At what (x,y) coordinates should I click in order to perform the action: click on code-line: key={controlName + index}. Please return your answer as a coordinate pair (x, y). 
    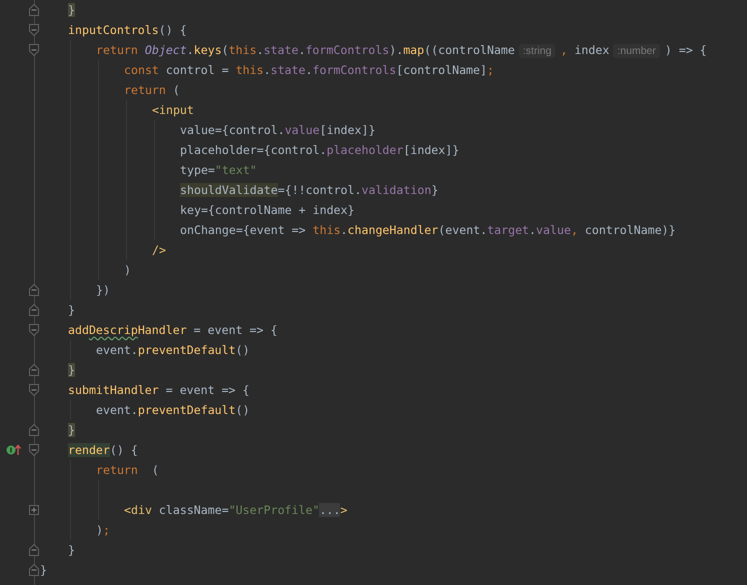
    Looking at the image, I should click on (267, 210).